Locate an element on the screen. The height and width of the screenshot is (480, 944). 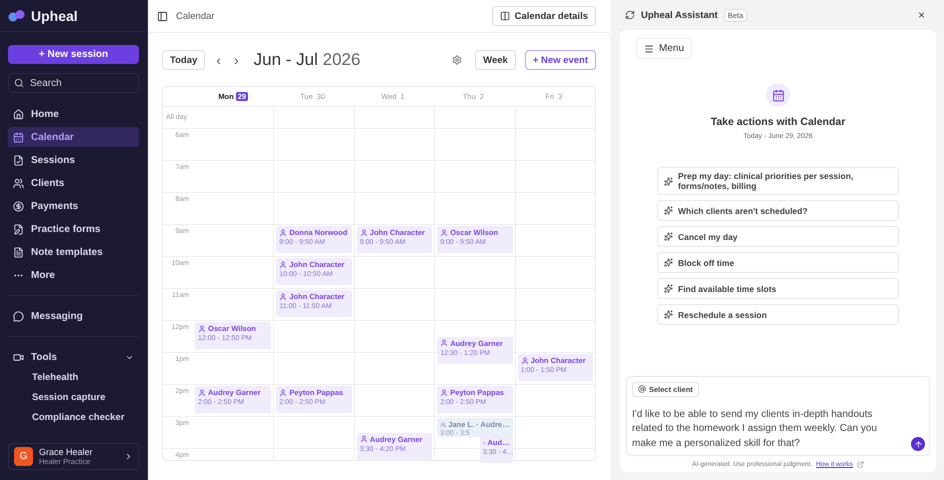
search-field: Search is located at coordinates (73, 83).